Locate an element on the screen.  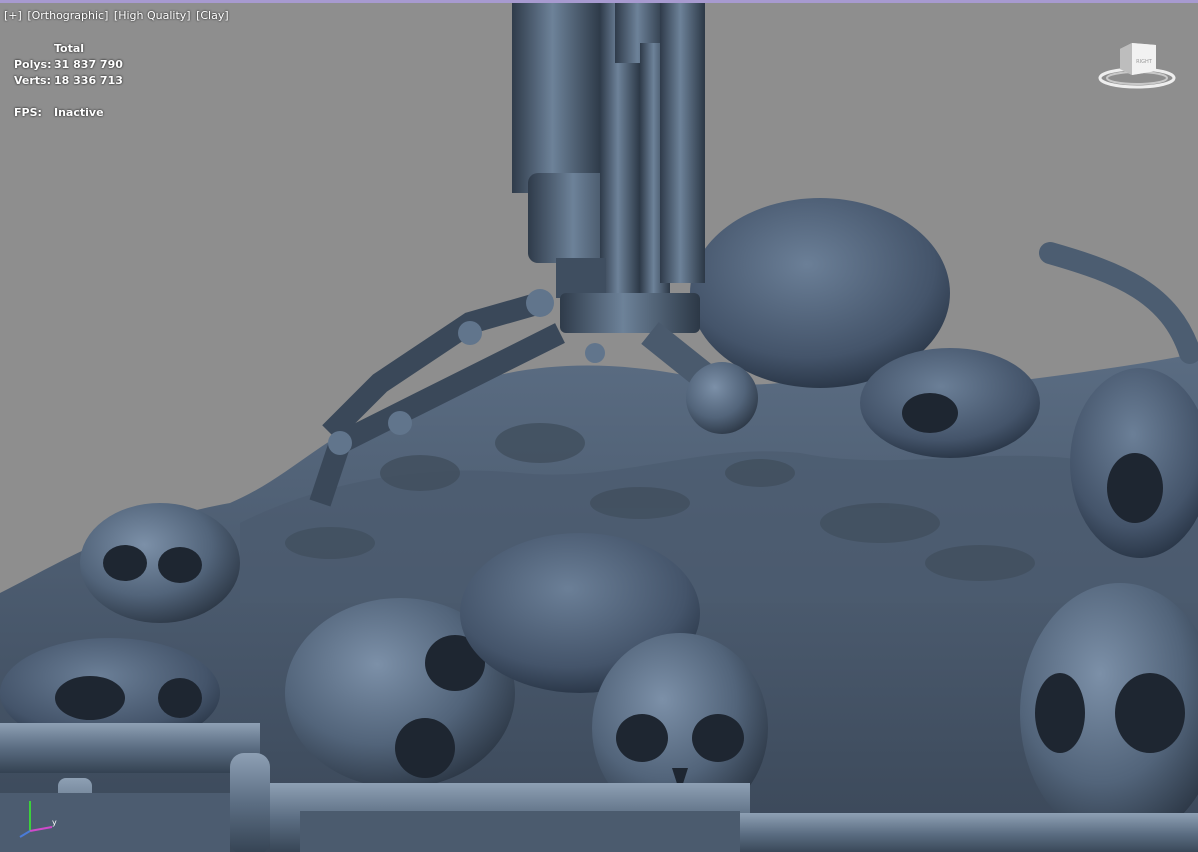
viewport-label-bar: [+] [Orthographic] [High Quality] [Clay] is located at coordinates (117, 15).